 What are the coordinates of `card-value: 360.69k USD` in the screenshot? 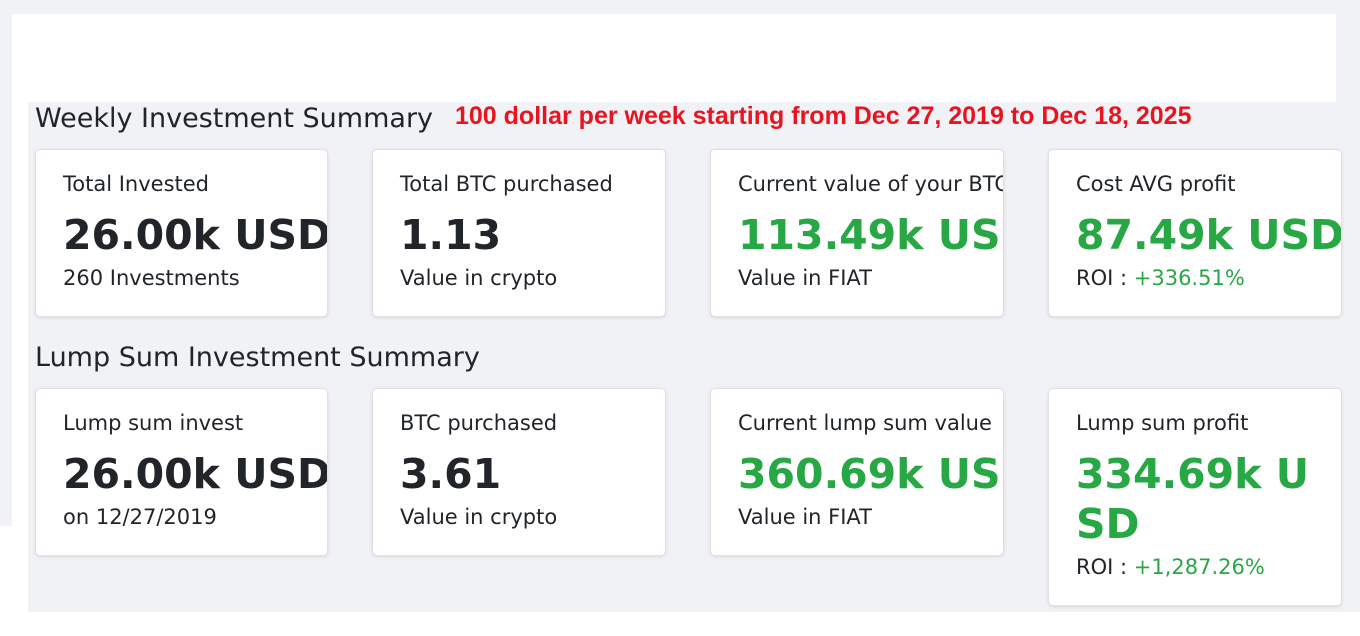 It's located at (870, 474).